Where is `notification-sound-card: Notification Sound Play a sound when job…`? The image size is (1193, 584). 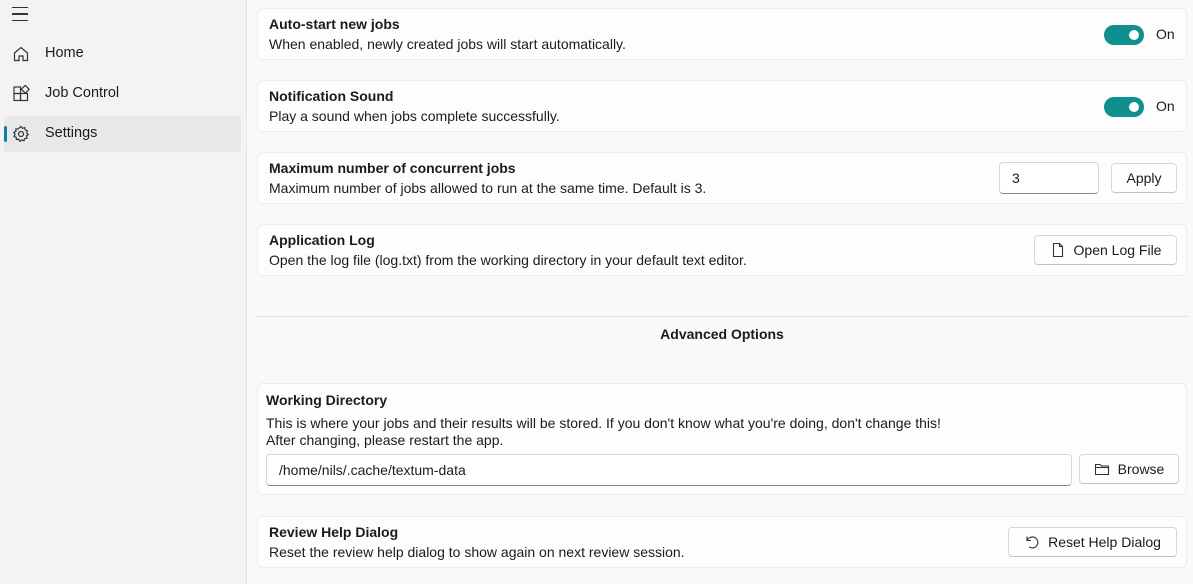 notification-sound-card: Notification Sound Play a sound when job… is located at coordinates (722, 106).